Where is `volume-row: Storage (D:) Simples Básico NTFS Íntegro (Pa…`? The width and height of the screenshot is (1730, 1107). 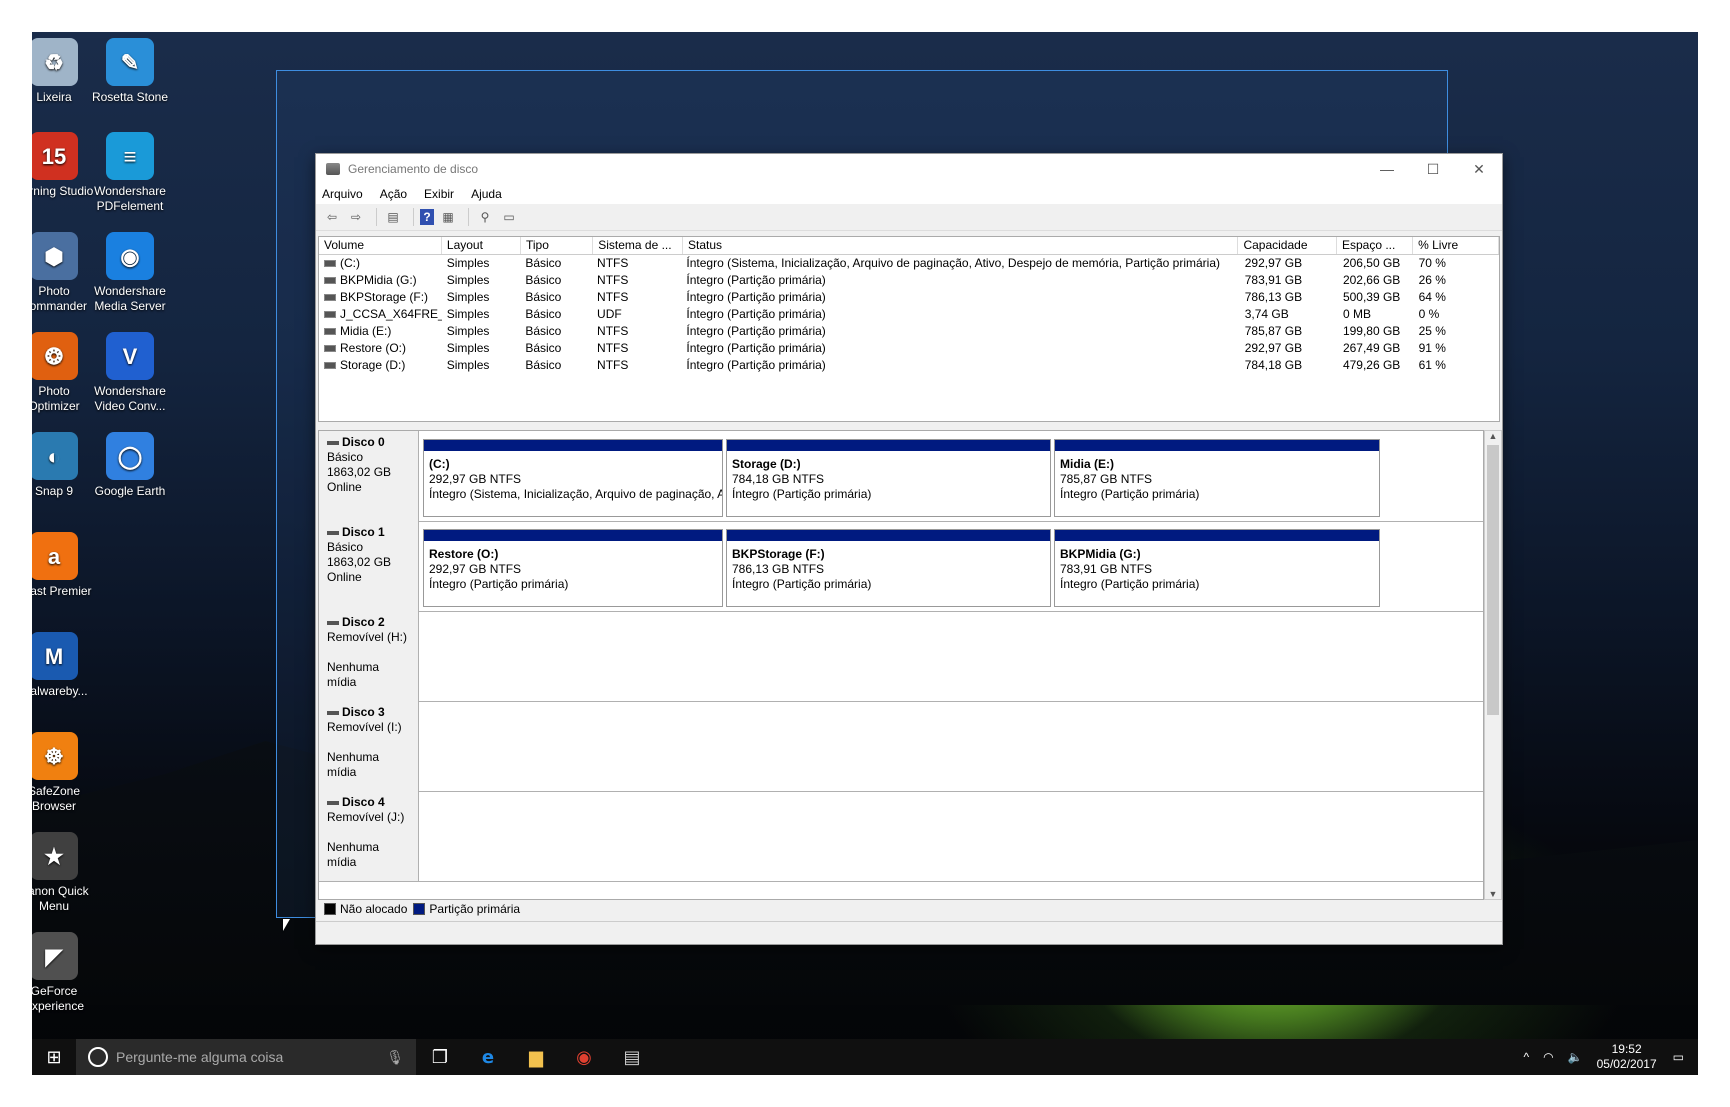
volume-row: Storage (D:) Simples Básico NTFS Íntegro (Pa… is located at coordinates (909, 365).